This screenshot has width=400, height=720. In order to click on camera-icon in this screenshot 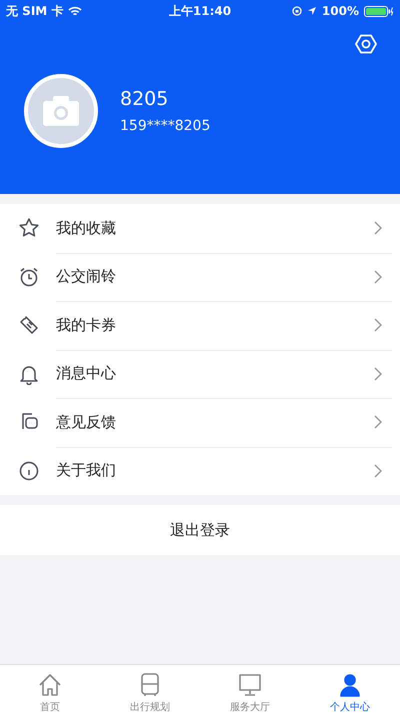, I will do `click(61, 111)`.